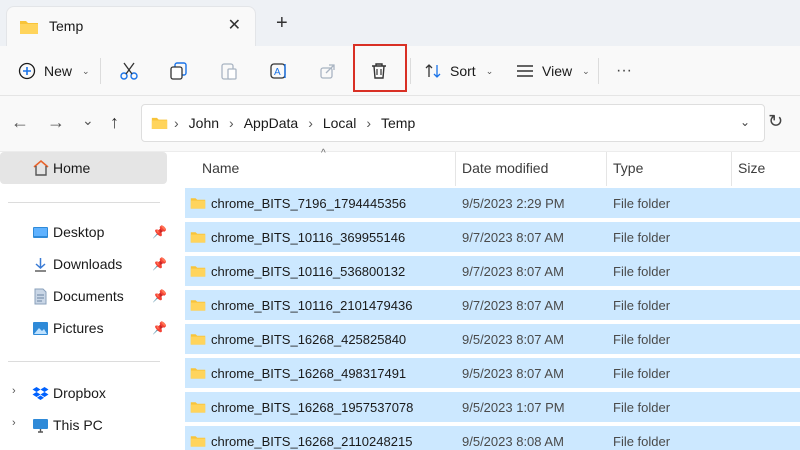  Describe the element at coordinates (88, 120) in the screenshot. I see `recent-locations-button: ⌄` at that location.